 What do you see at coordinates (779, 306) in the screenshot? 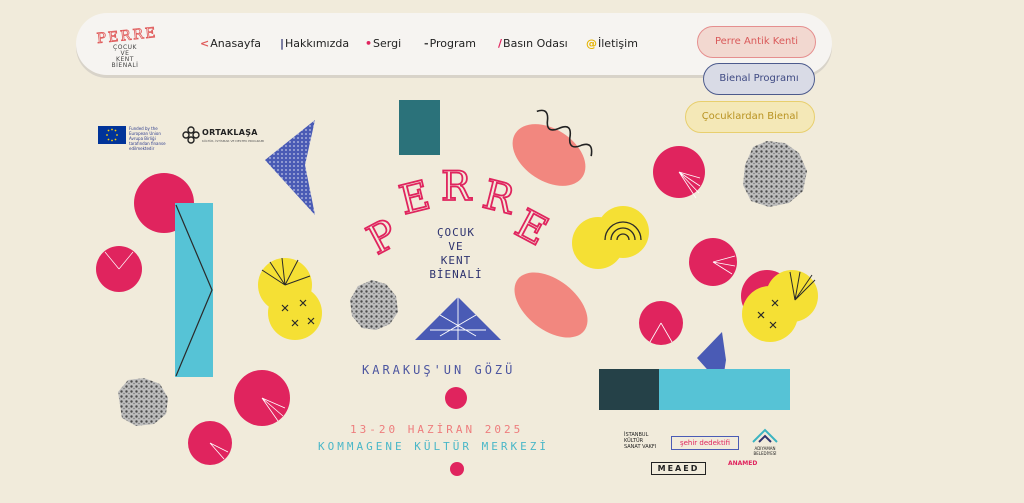
I see `yellow-magenta-circles-shape` at bounding box center [779, 306].